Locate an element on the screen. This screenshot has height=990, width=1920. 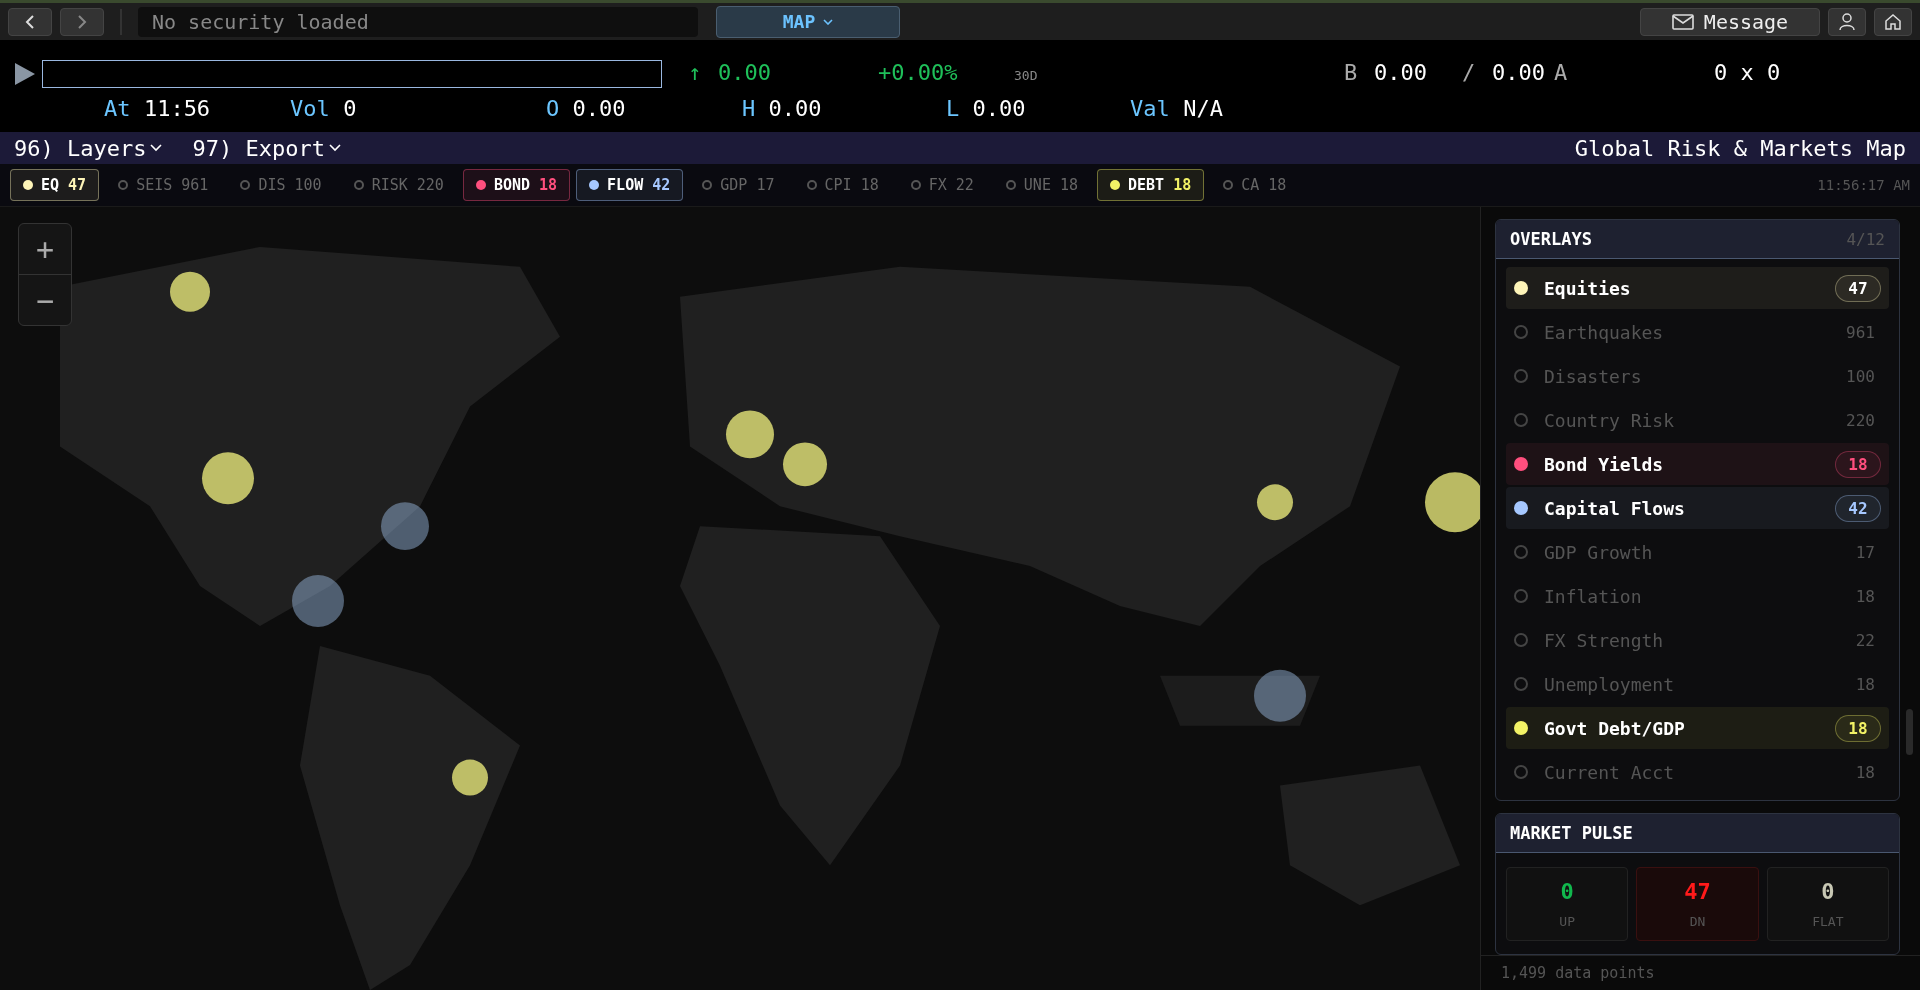
overlay-label: Capital Flows is located at coordinates (1615, 508).